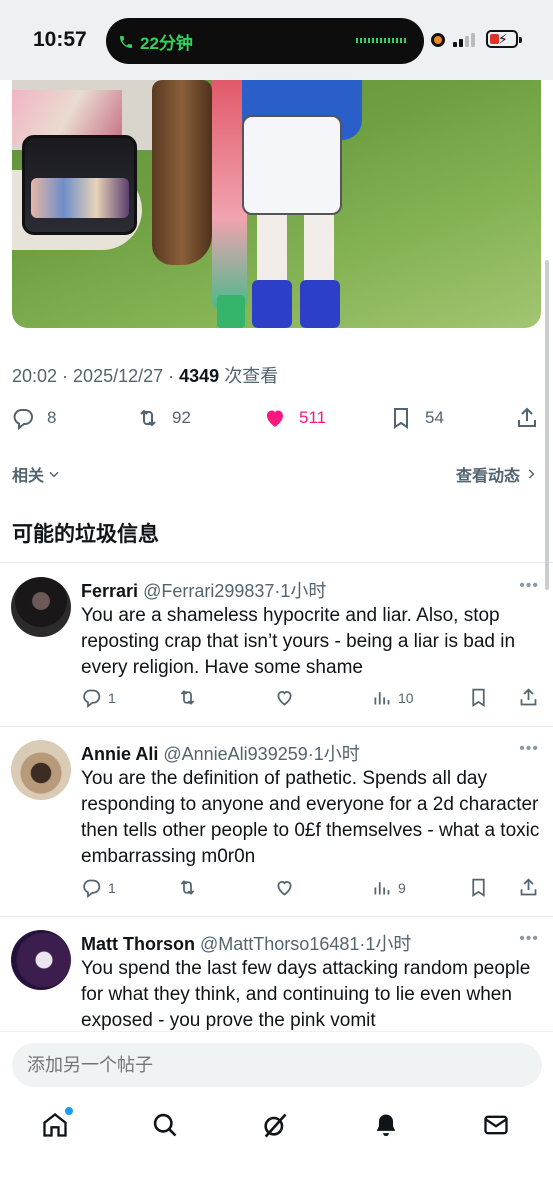 This screenshot has height=1200, width=553. Describe the element at coordinates (54, 474) in the screenshot. I see `chevron-down-icon` at that location.